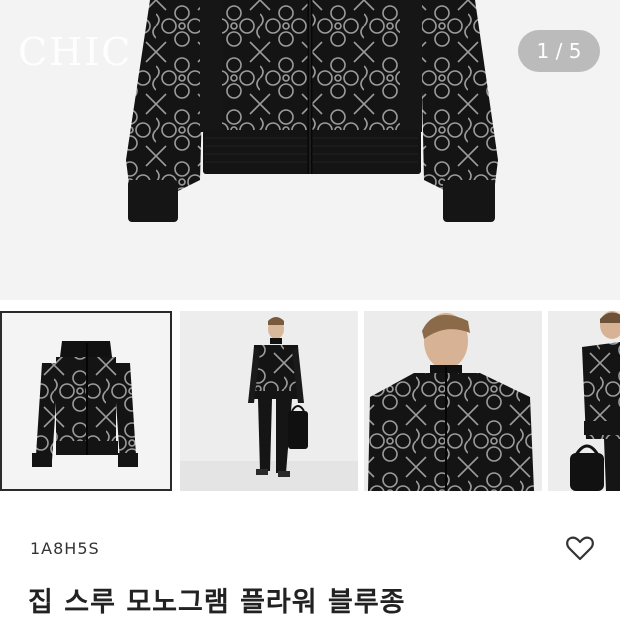 Image resolution: width=620 pixels, height=620 pixels. I want to click on brand-watermark: CHIC, so click(75, 52).